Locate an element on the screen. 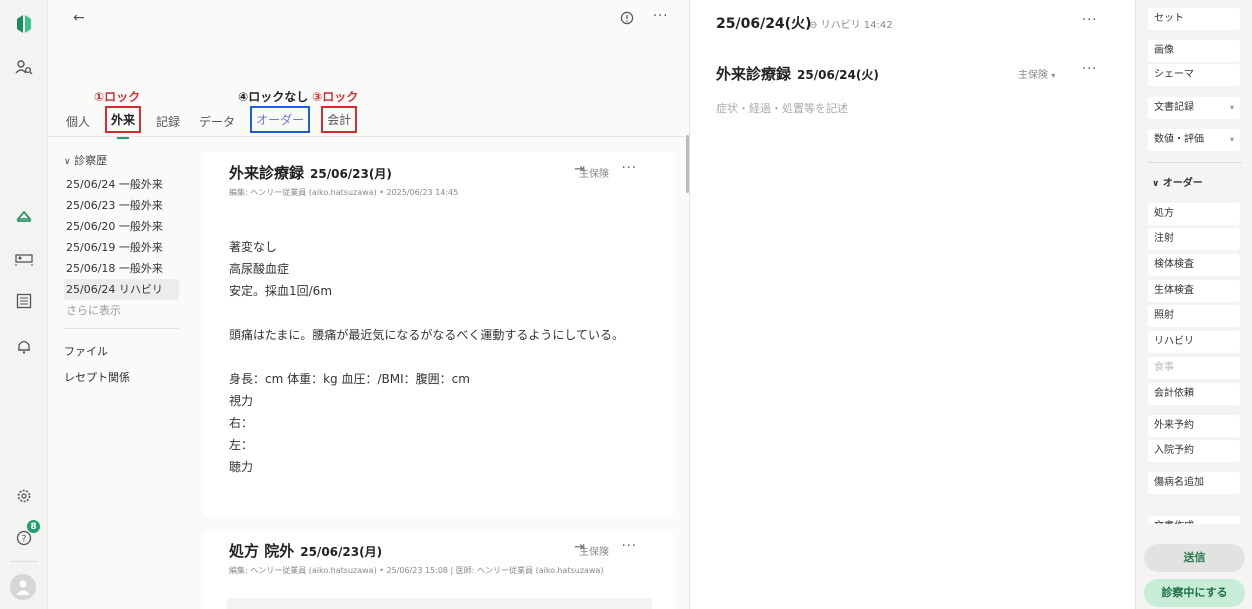 The height and width of the screenshot is (609, 1252). tab-order-label: オーダー is located at coordinates (280, 120).